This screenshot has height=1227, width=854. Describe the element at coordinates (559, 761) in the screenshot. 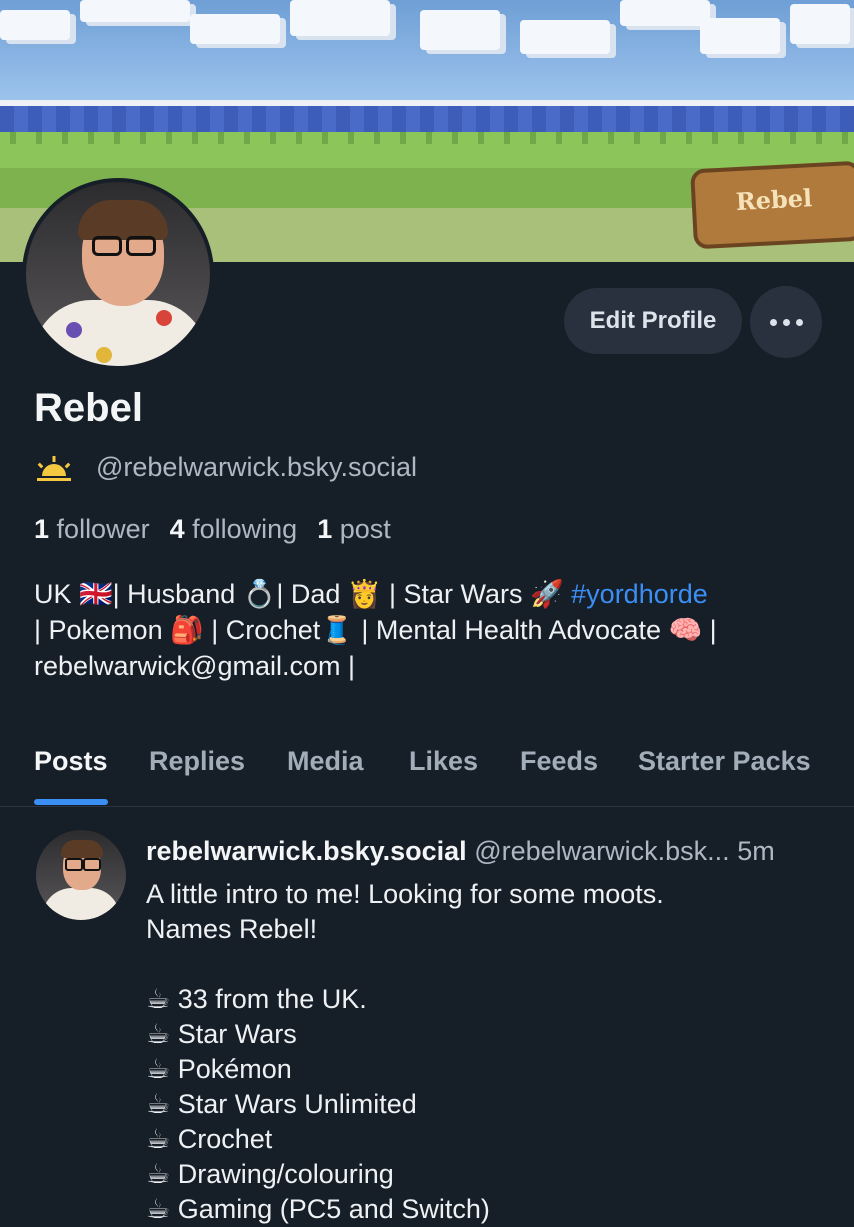

I see `tab-feeds: Feeds` at that location.